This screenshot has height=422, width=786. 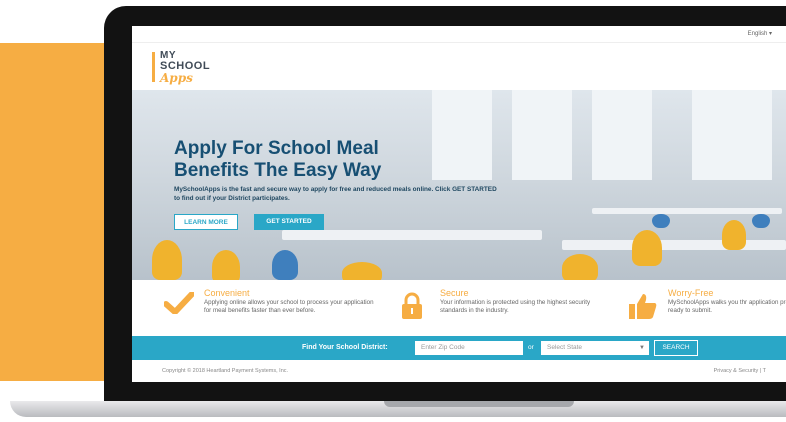 I want to click on thumbs-up-icon, so click(x=643, y=306).